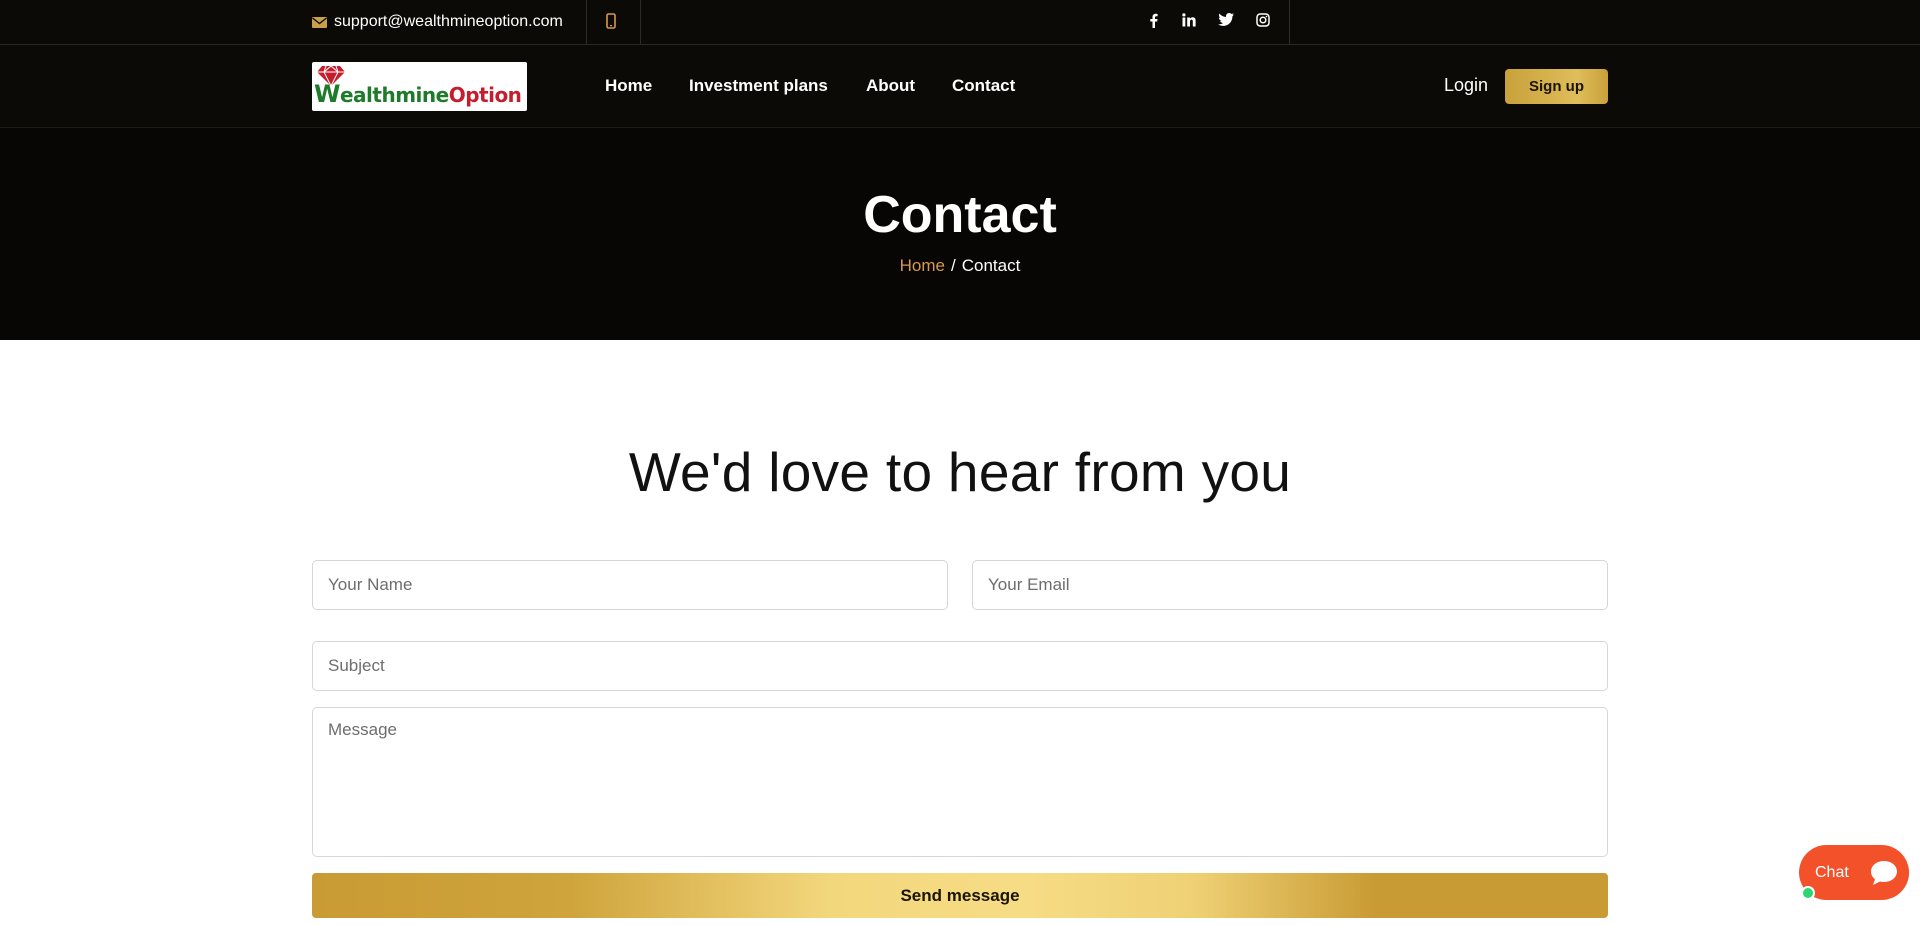 This screenshot has width=1920, height=925. I want to click on email-input, so click(1290, 585).